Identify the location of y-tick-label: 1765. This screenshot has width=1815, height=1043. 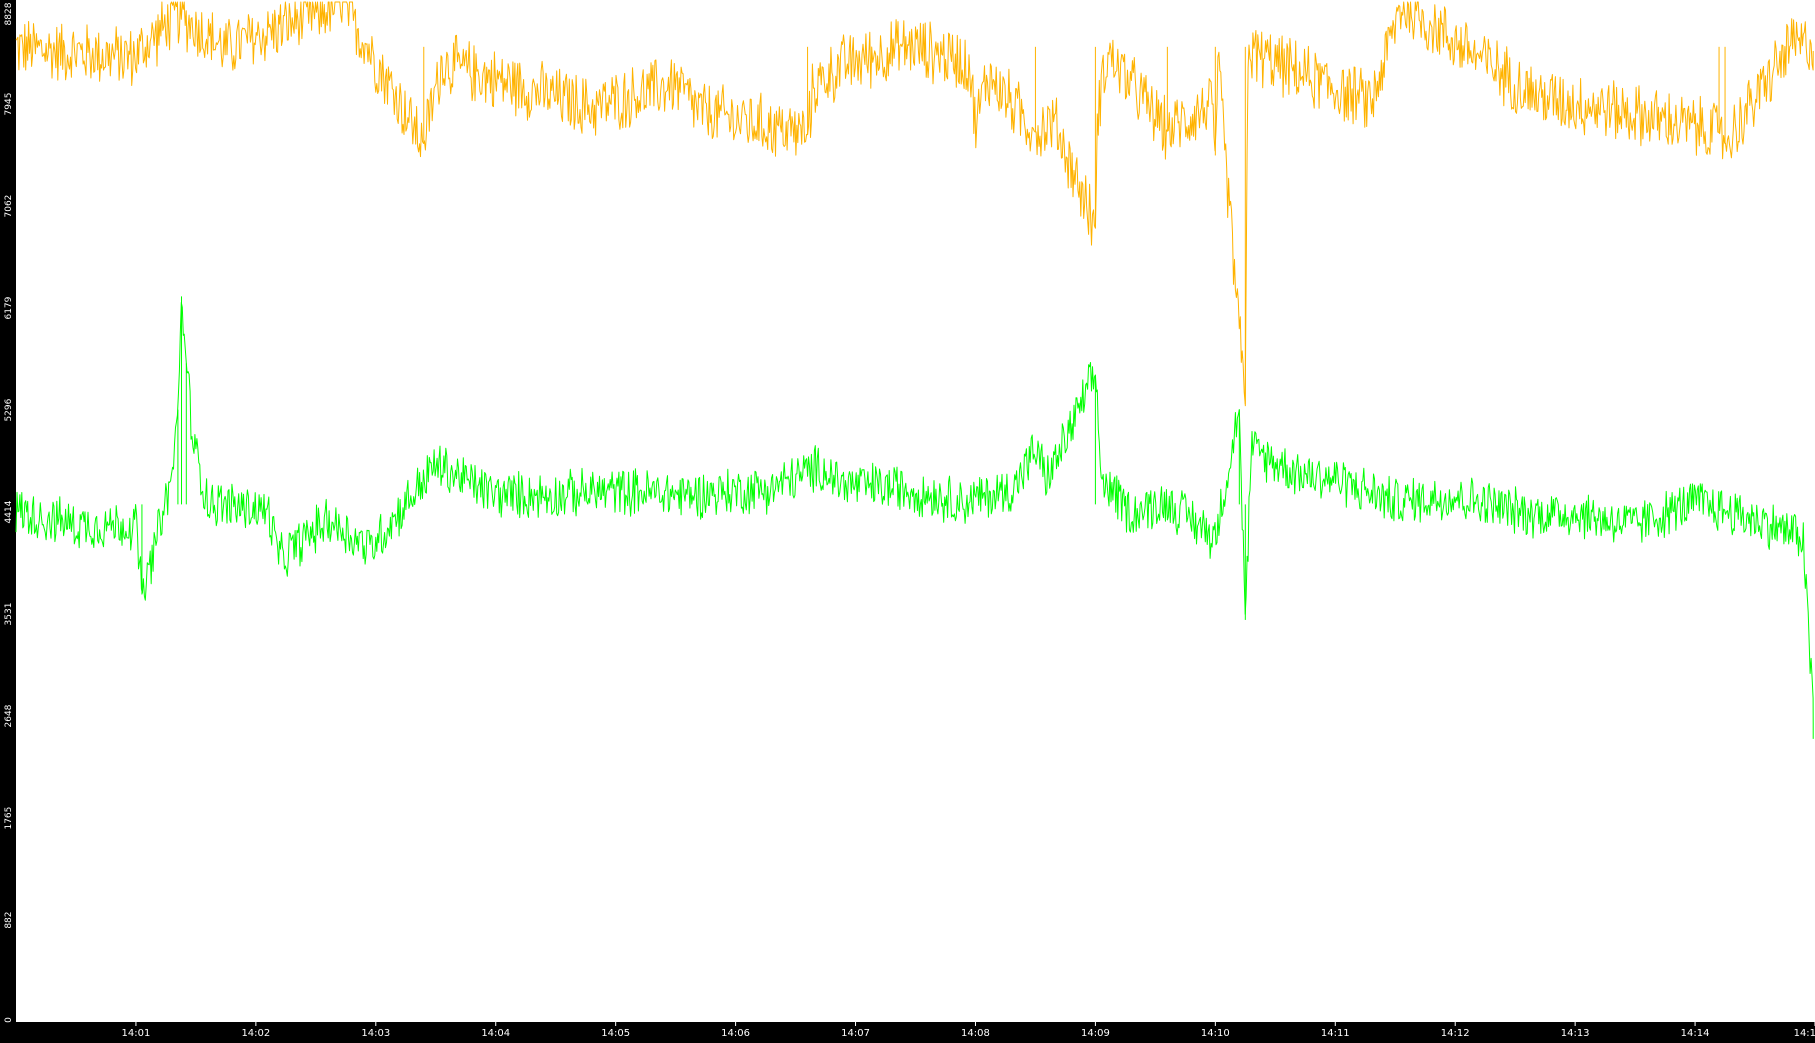
(9, 818).